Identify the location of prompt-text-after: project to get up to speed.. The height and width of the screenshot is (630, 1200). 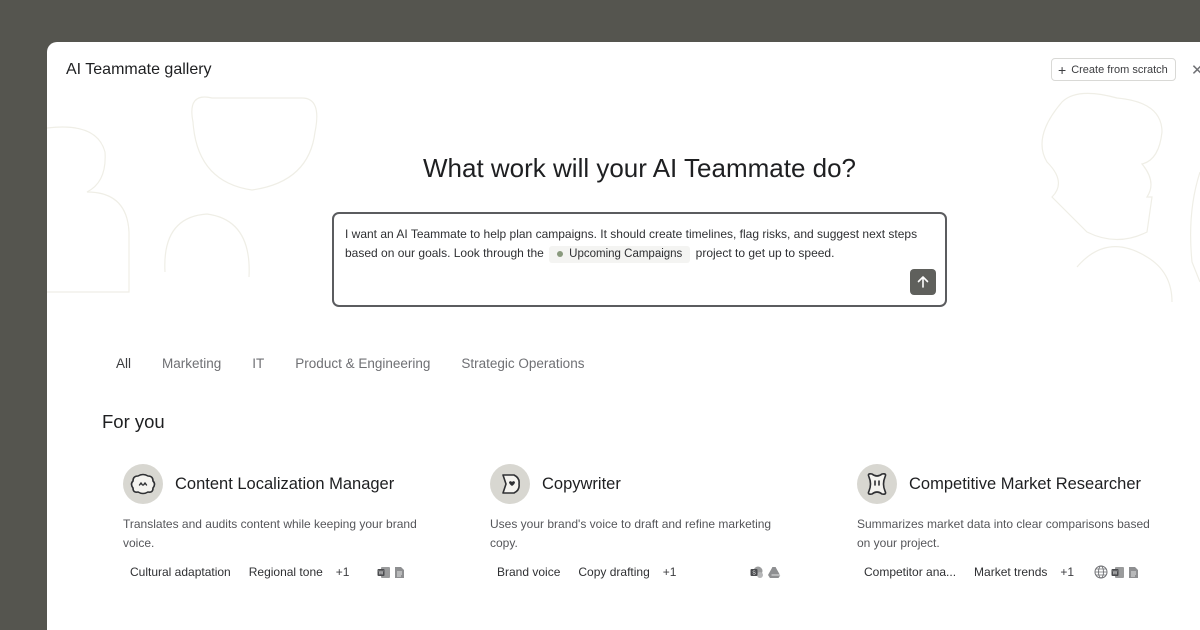
(765, 253).